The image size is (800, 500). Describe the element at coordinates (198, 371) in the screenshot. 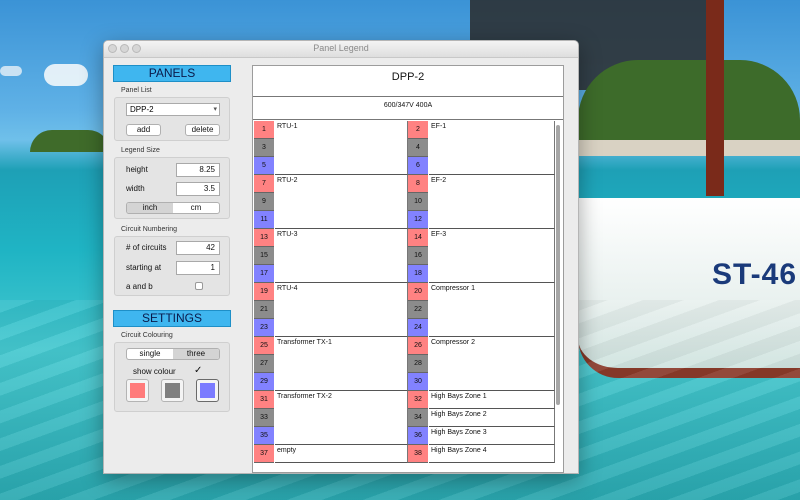

I see `show-colour-checkbox: ✓` at that location.